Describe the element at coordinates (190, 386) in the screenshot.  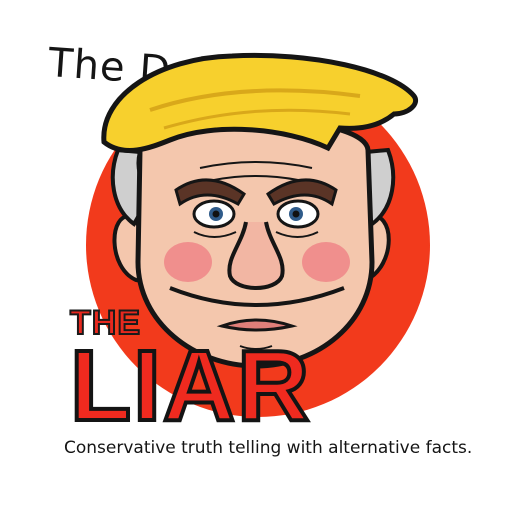
I see `headline-title: LIAR` at that location.